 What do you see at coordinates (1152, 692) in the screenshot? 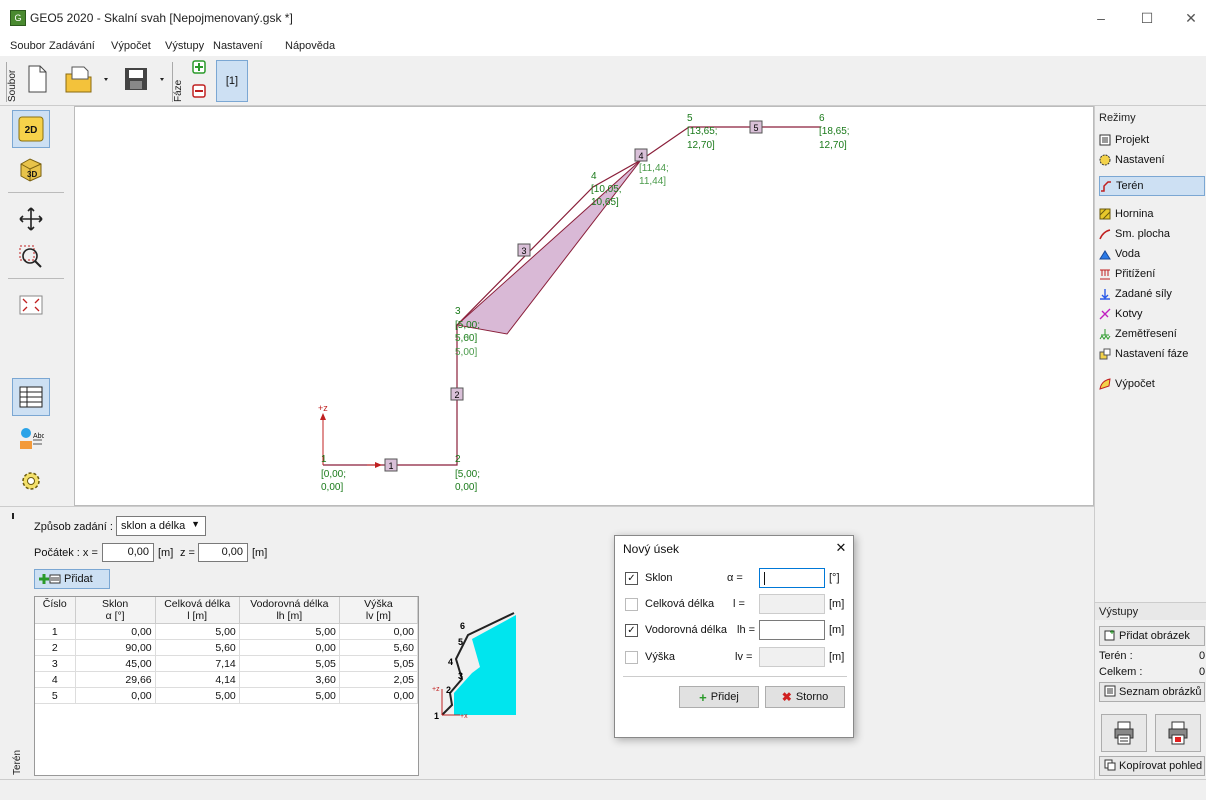
I see `list-pictures-button: Seznam obrázků` at bounding box center [1152, 692].